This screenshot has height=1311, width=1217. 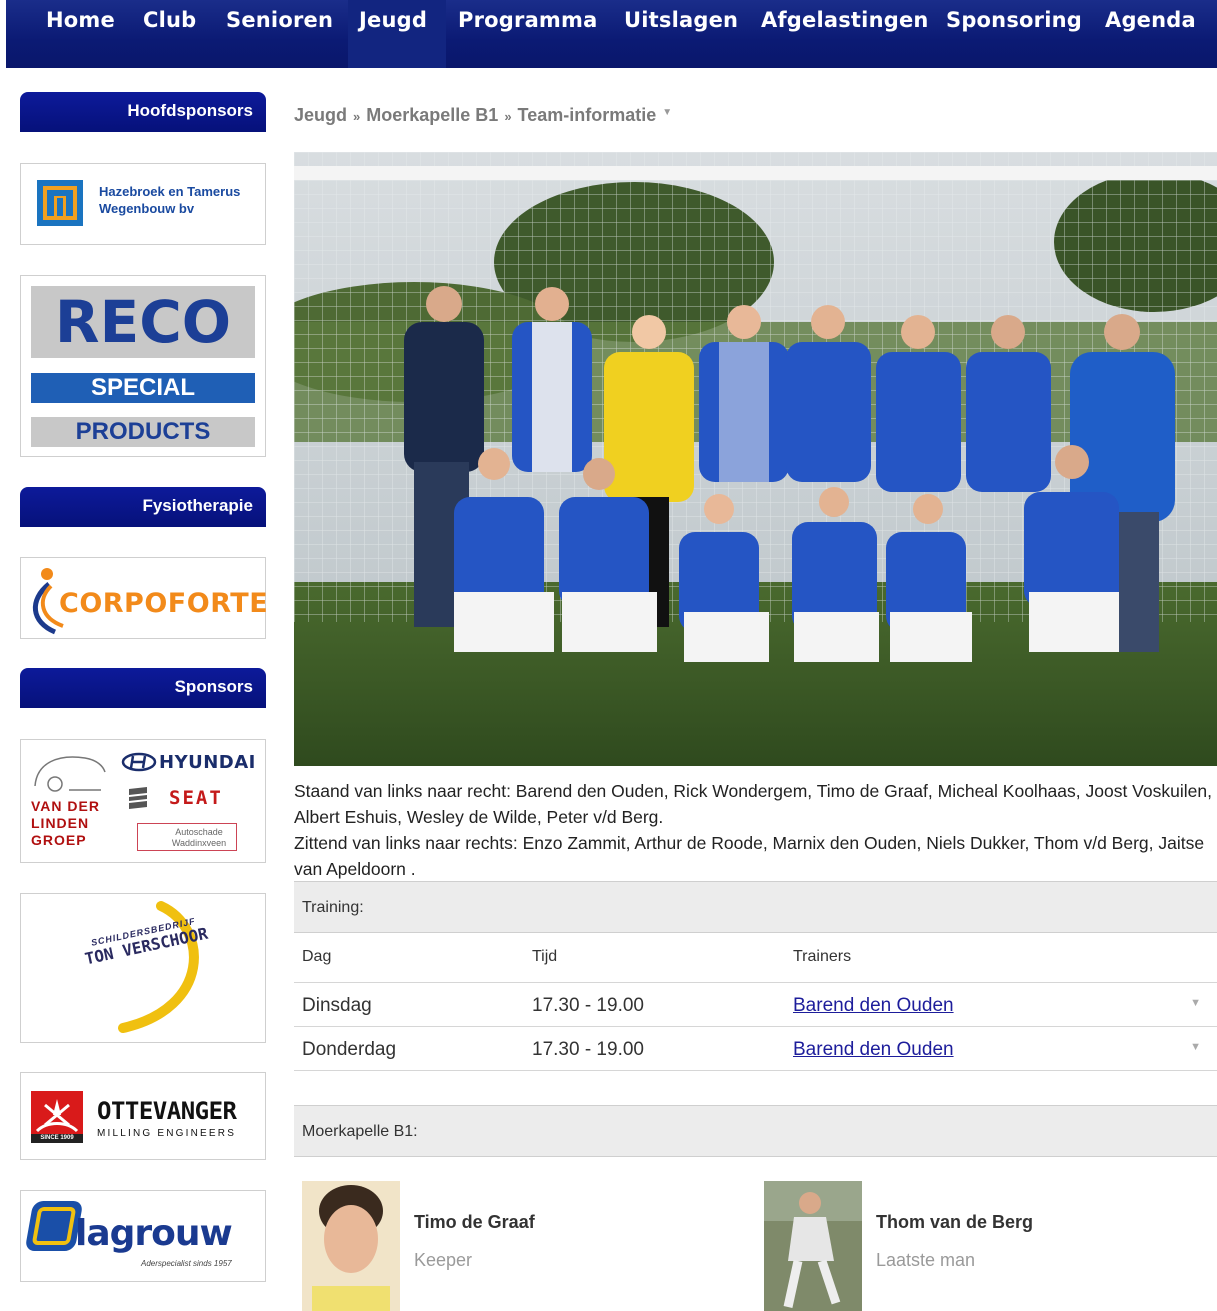 I want to click on car-outline-icon, so click(x=70, y=774).